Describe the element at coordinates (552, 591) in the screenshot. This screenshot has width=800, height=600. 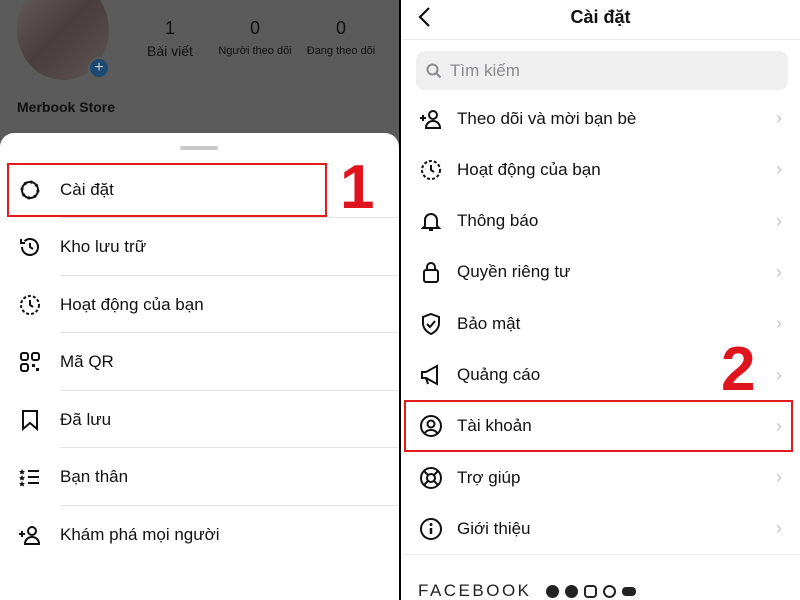
I see `facebook-icon` at that location.